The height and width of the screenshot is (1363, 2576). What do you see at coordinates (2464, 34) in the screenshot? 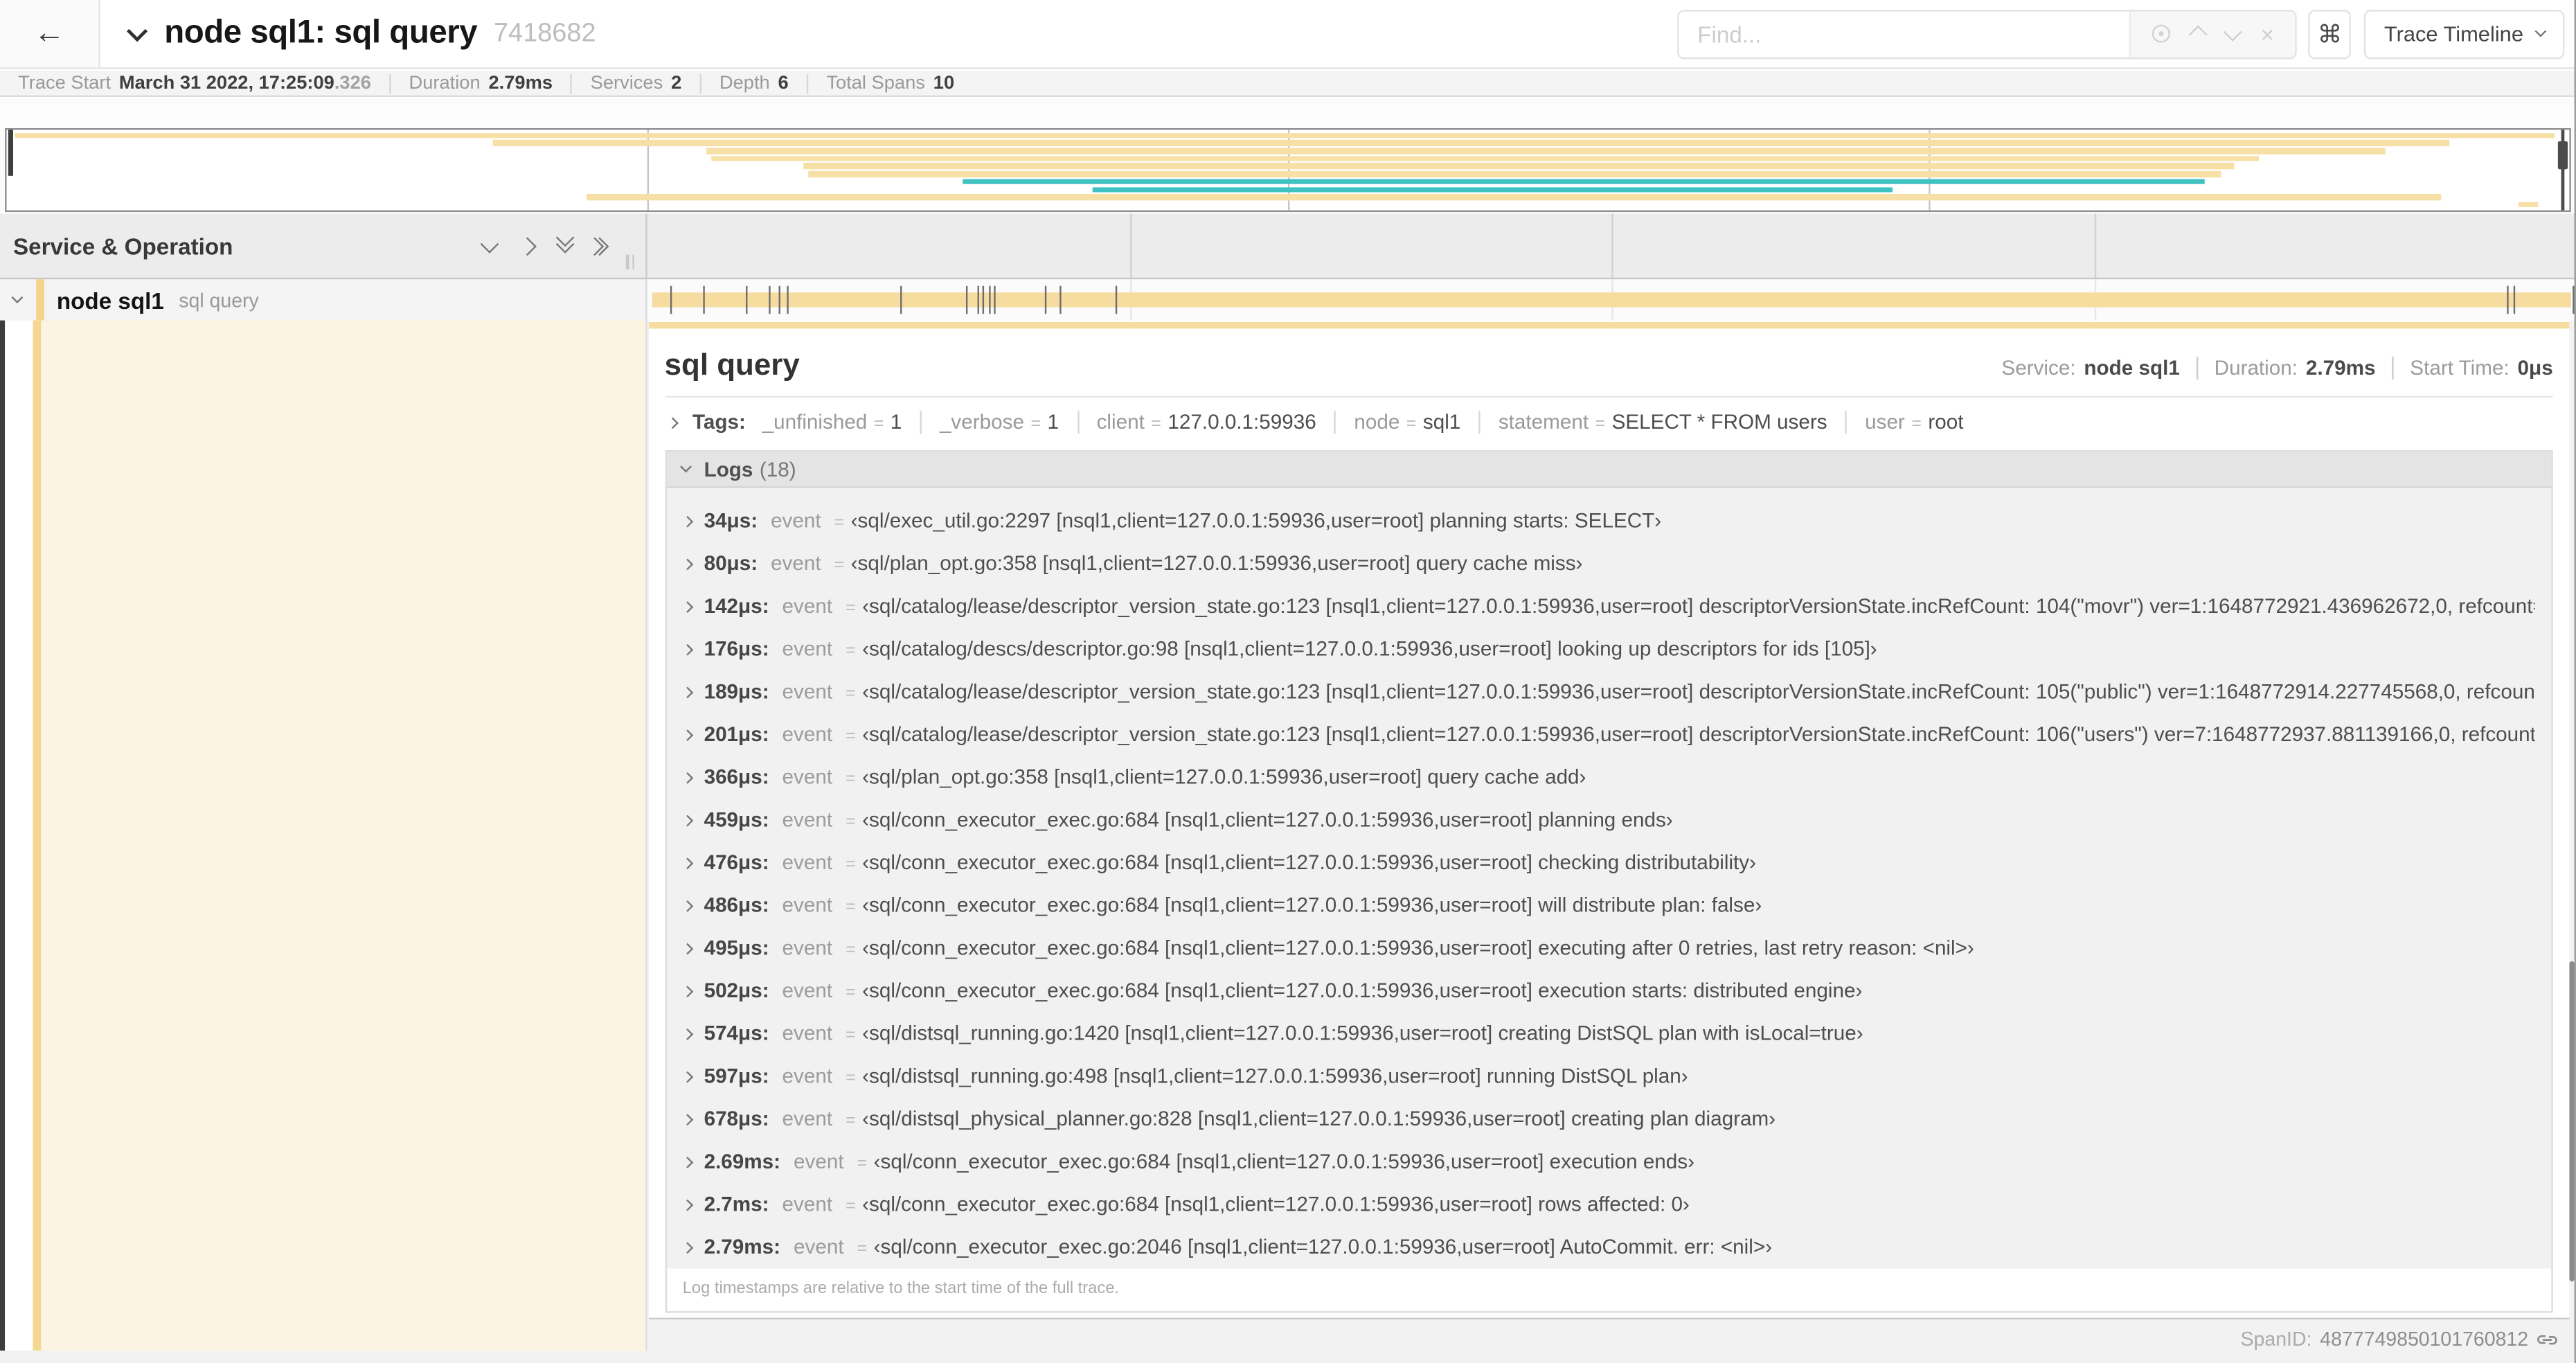
I see `trace-view-dropdown: Trace Timeline` at bounding box center [2464, 34].